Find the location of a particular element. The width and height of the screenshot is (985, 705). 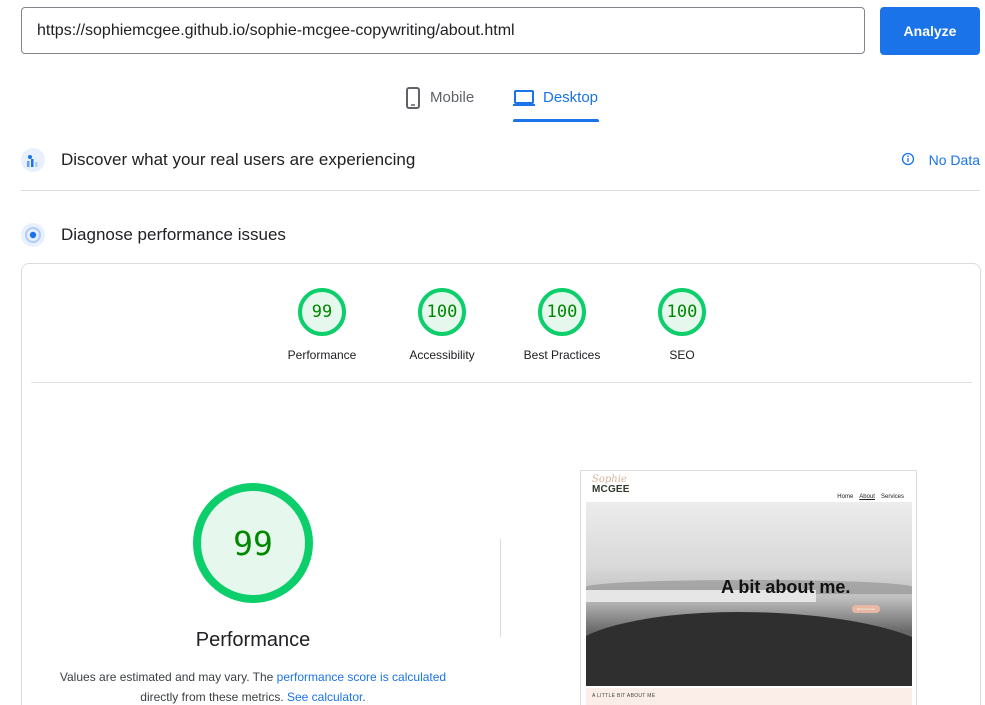

site-nav-item: Services is located at coordinates (892, 497).